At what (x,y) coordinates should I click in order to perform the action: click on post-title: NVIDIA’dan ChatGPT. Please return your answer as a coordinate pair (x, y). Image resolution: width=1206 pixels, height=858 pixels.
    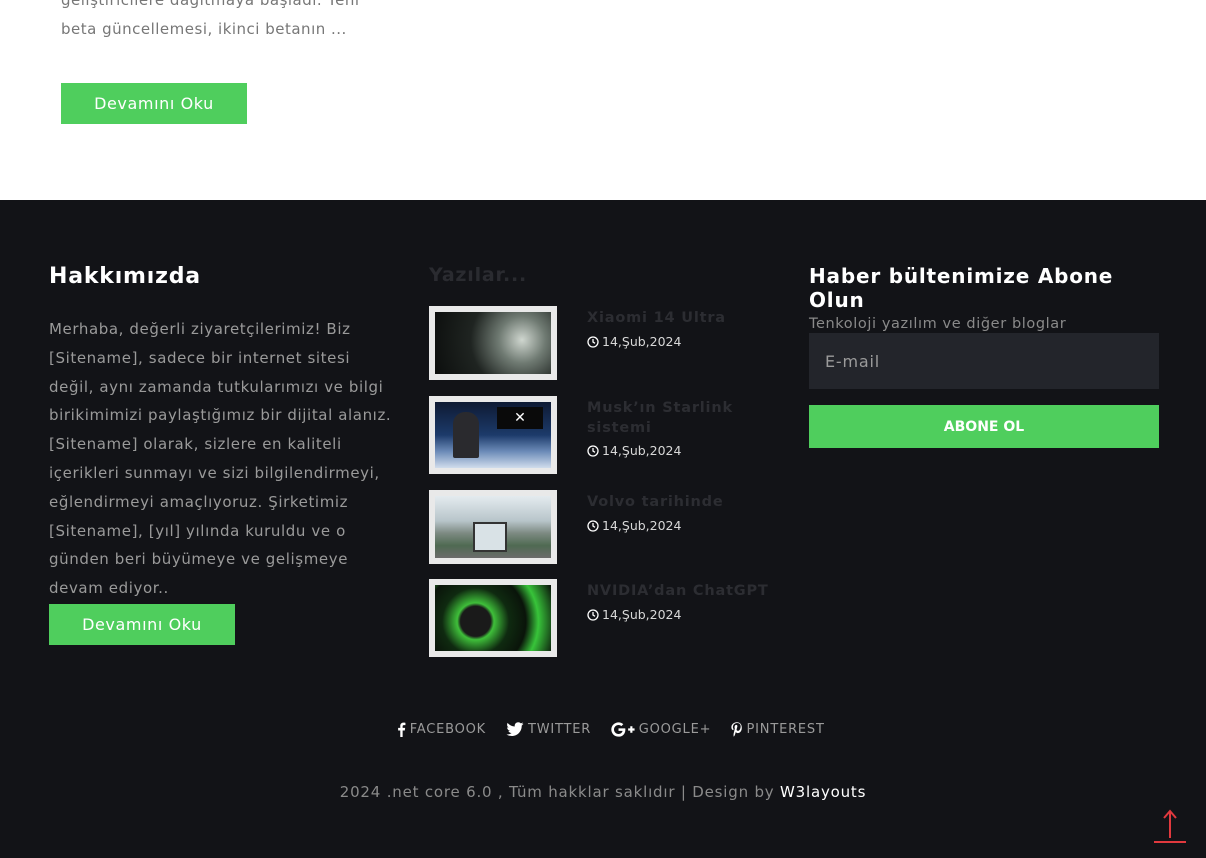
    Looking at the image, I should click on (682, 591).